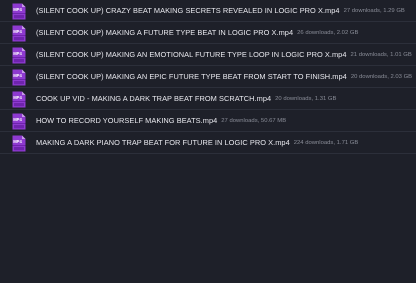 The image size is (416, 283). I want to click on file-size: 1.31 GB, so click(325, 98).